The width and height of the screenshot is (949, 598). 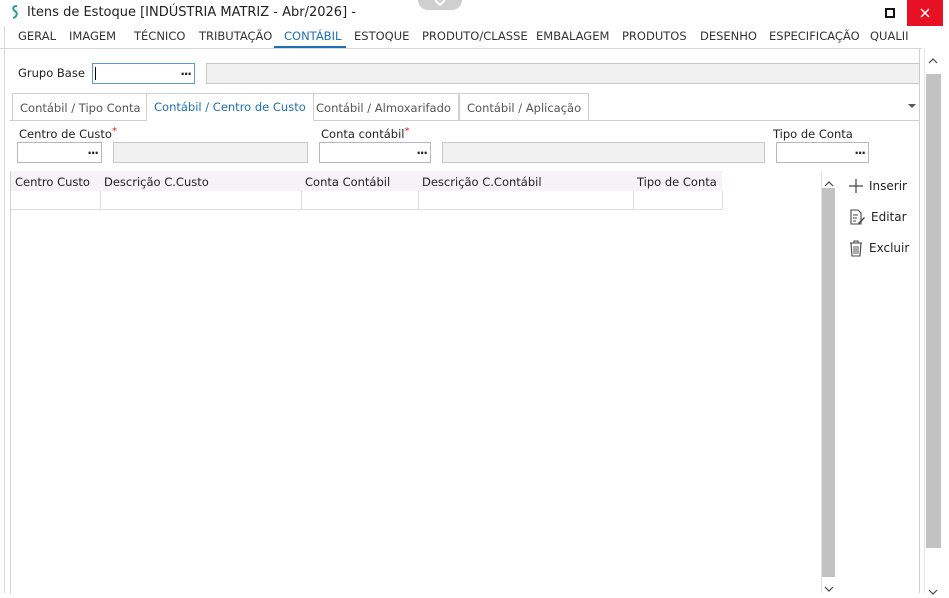 What do you see at coordinates (80, 106) in the screenshot?
I see `subtab-tipo-conta: Contábil / Tipo Conta` at bounding box center [80, 106].